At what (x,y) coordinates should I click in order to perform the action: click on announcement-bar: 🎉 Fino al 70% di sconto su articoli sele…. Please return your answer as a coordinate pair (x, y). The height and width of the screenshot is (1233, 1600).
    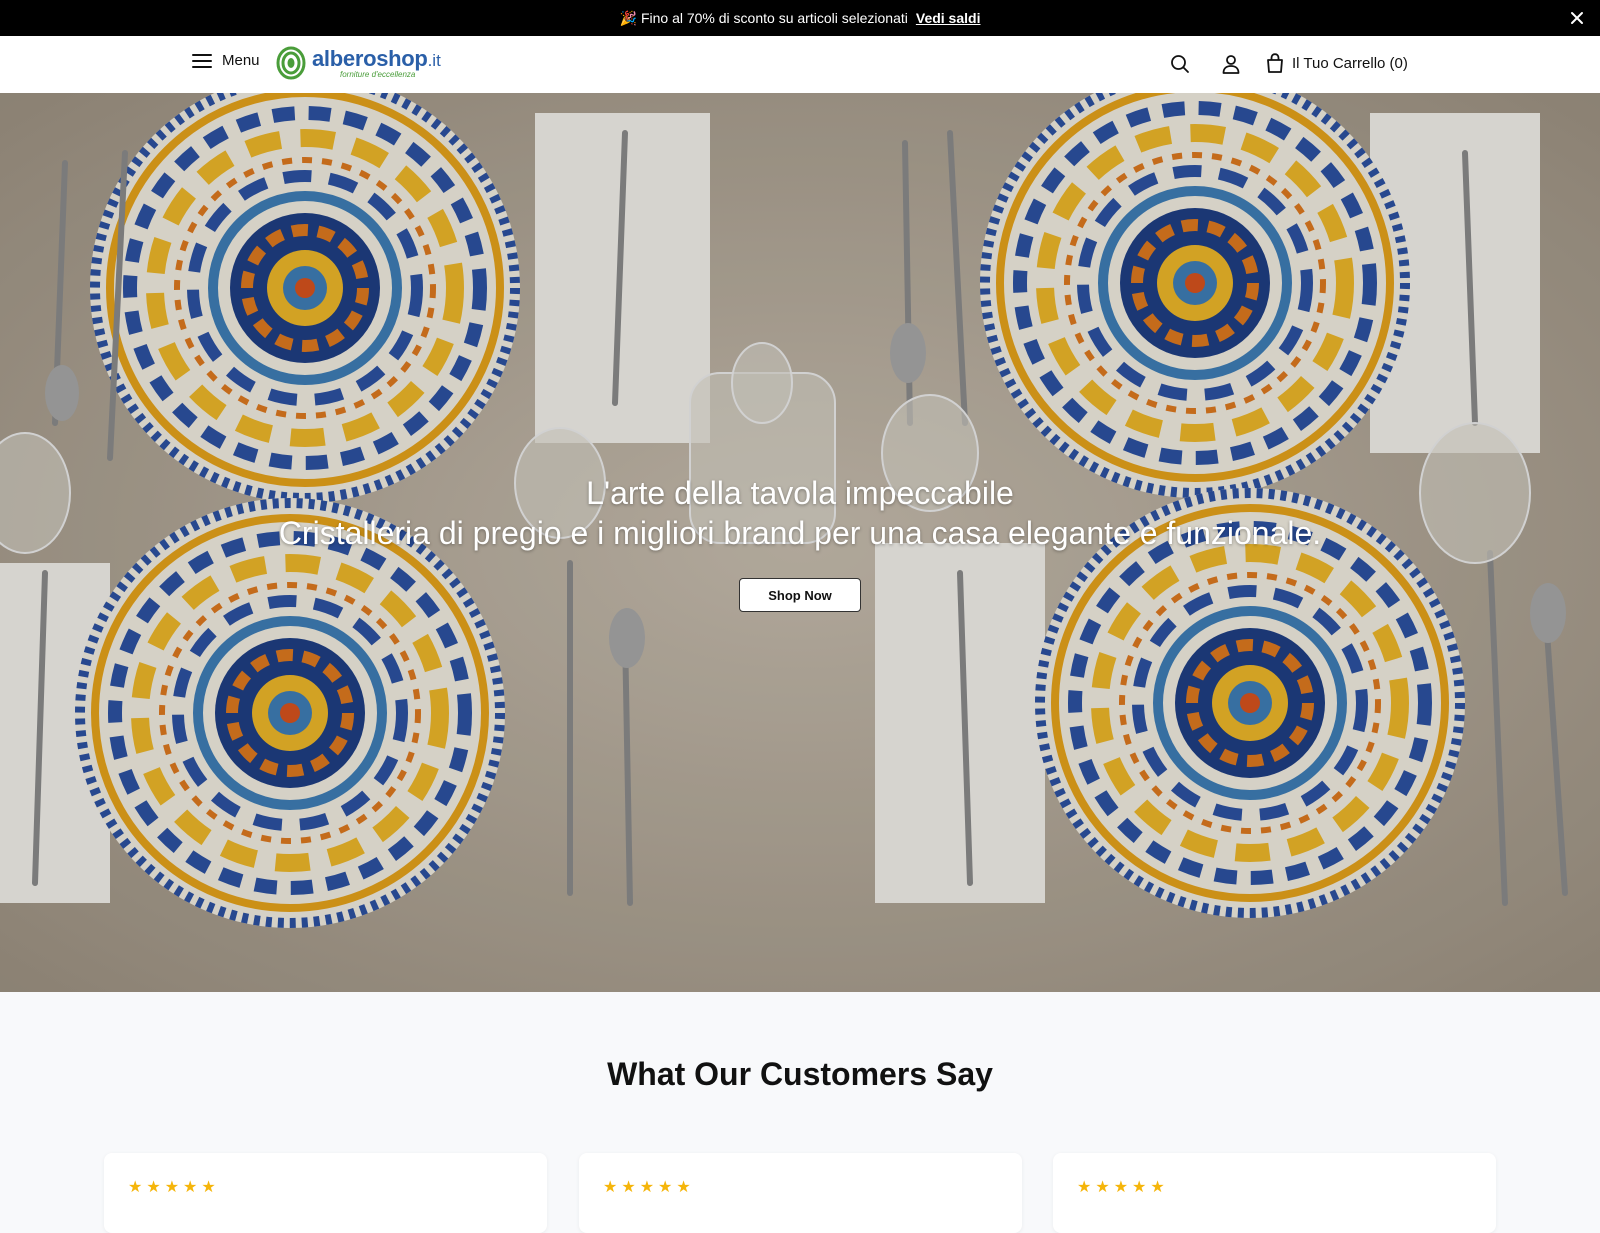
    Looking at the image, I should click on (800, 18).